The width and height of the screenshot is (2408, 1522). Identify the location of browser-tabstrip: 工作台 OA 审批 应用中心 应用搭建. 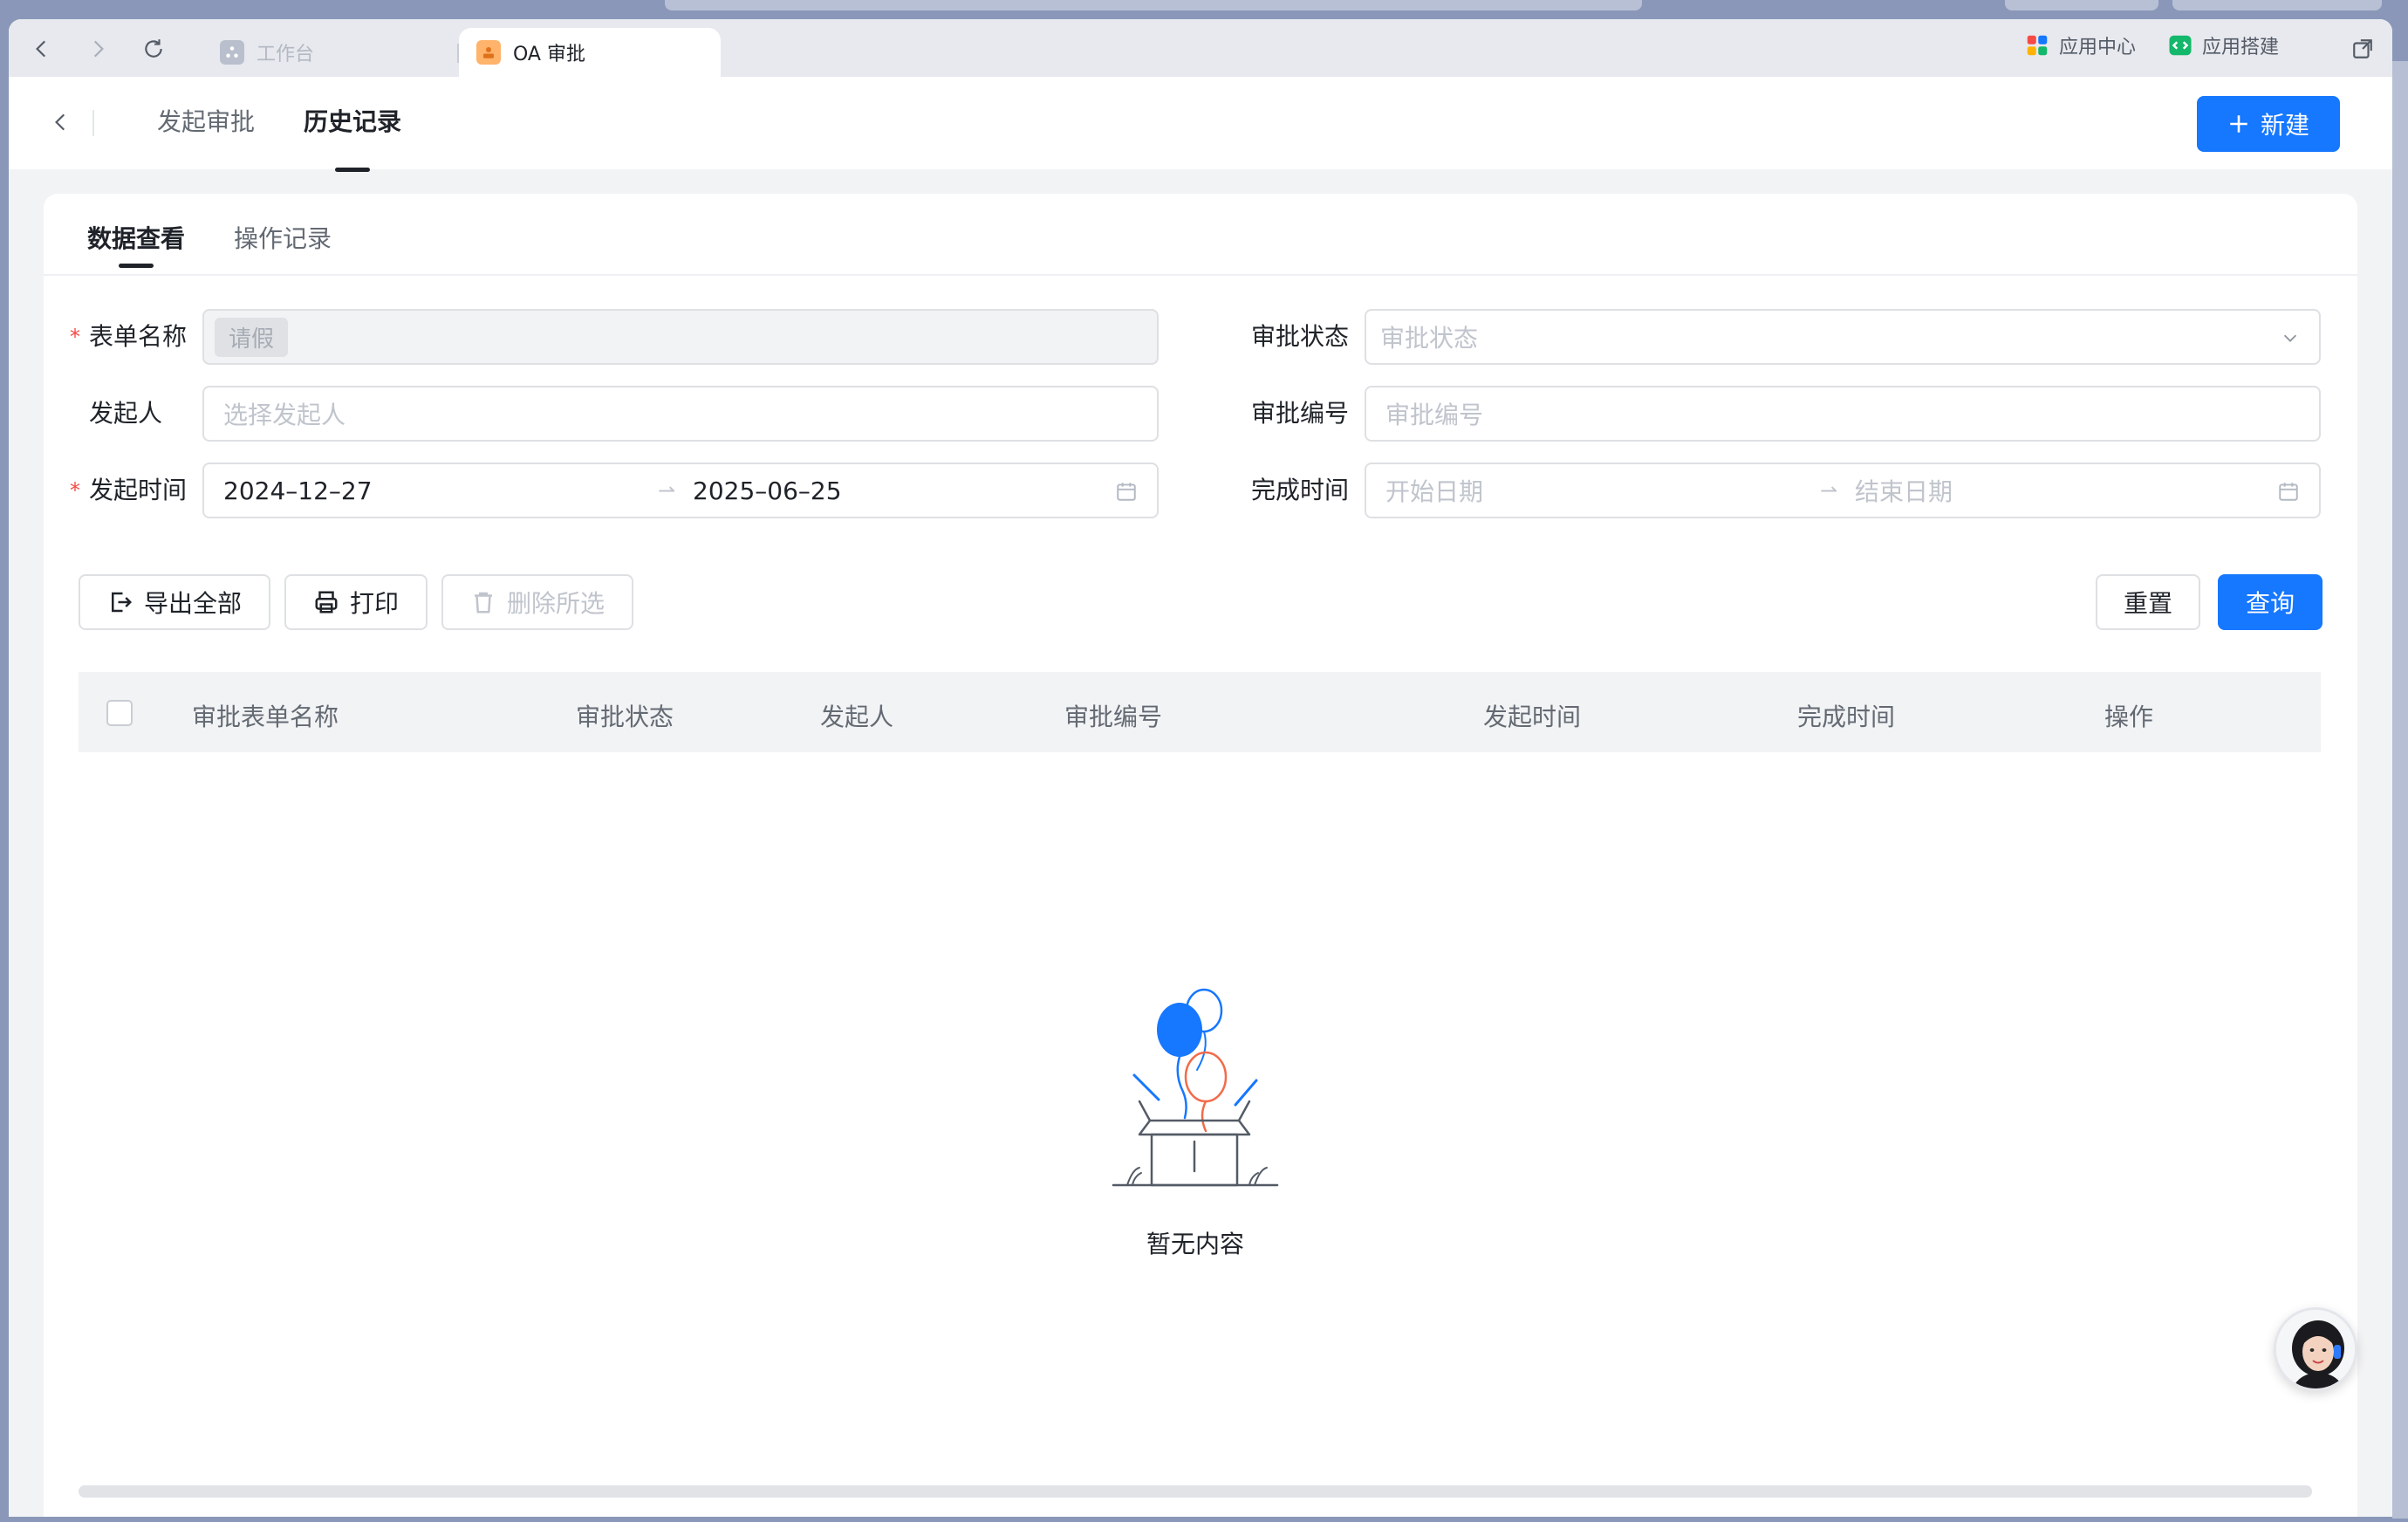
(1201, 48).